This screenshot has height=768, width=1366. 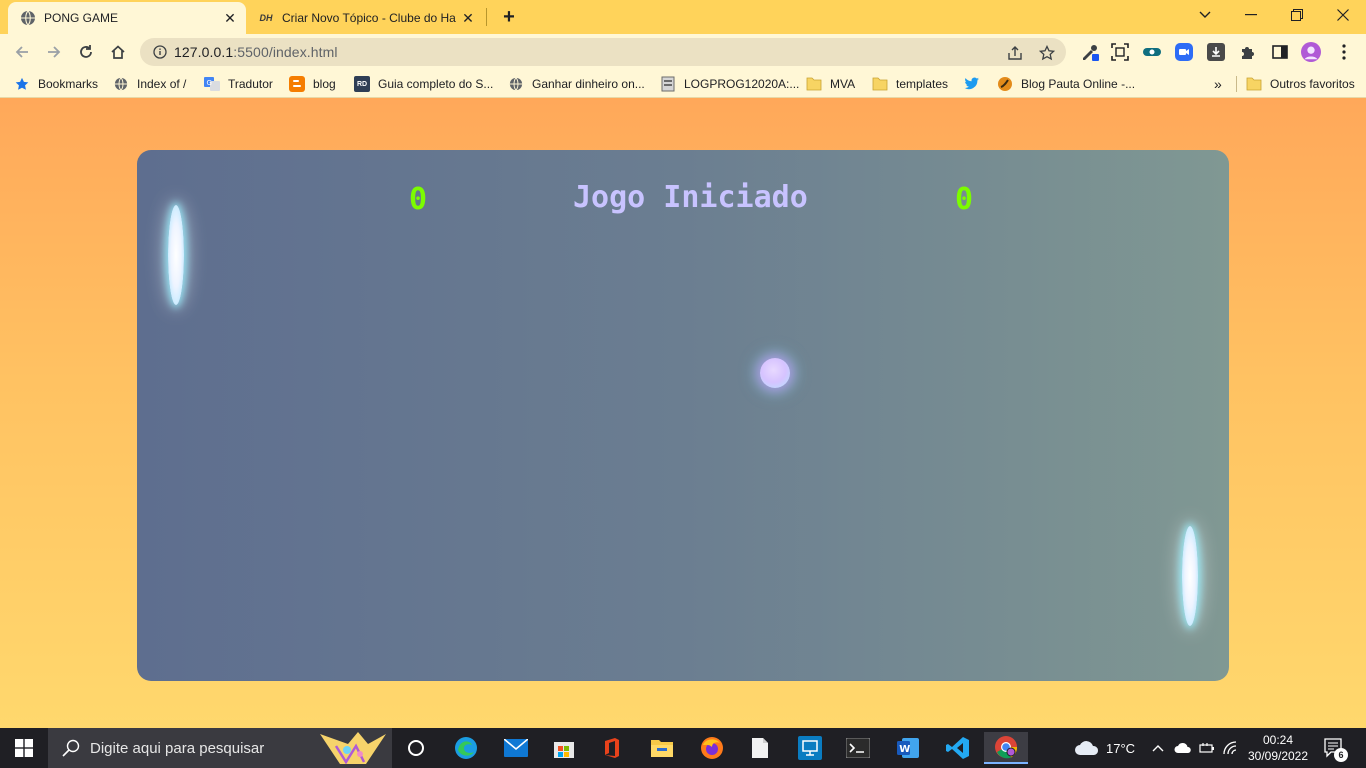 I want to click on taskbar-terminal, so click(x=858, y=748).